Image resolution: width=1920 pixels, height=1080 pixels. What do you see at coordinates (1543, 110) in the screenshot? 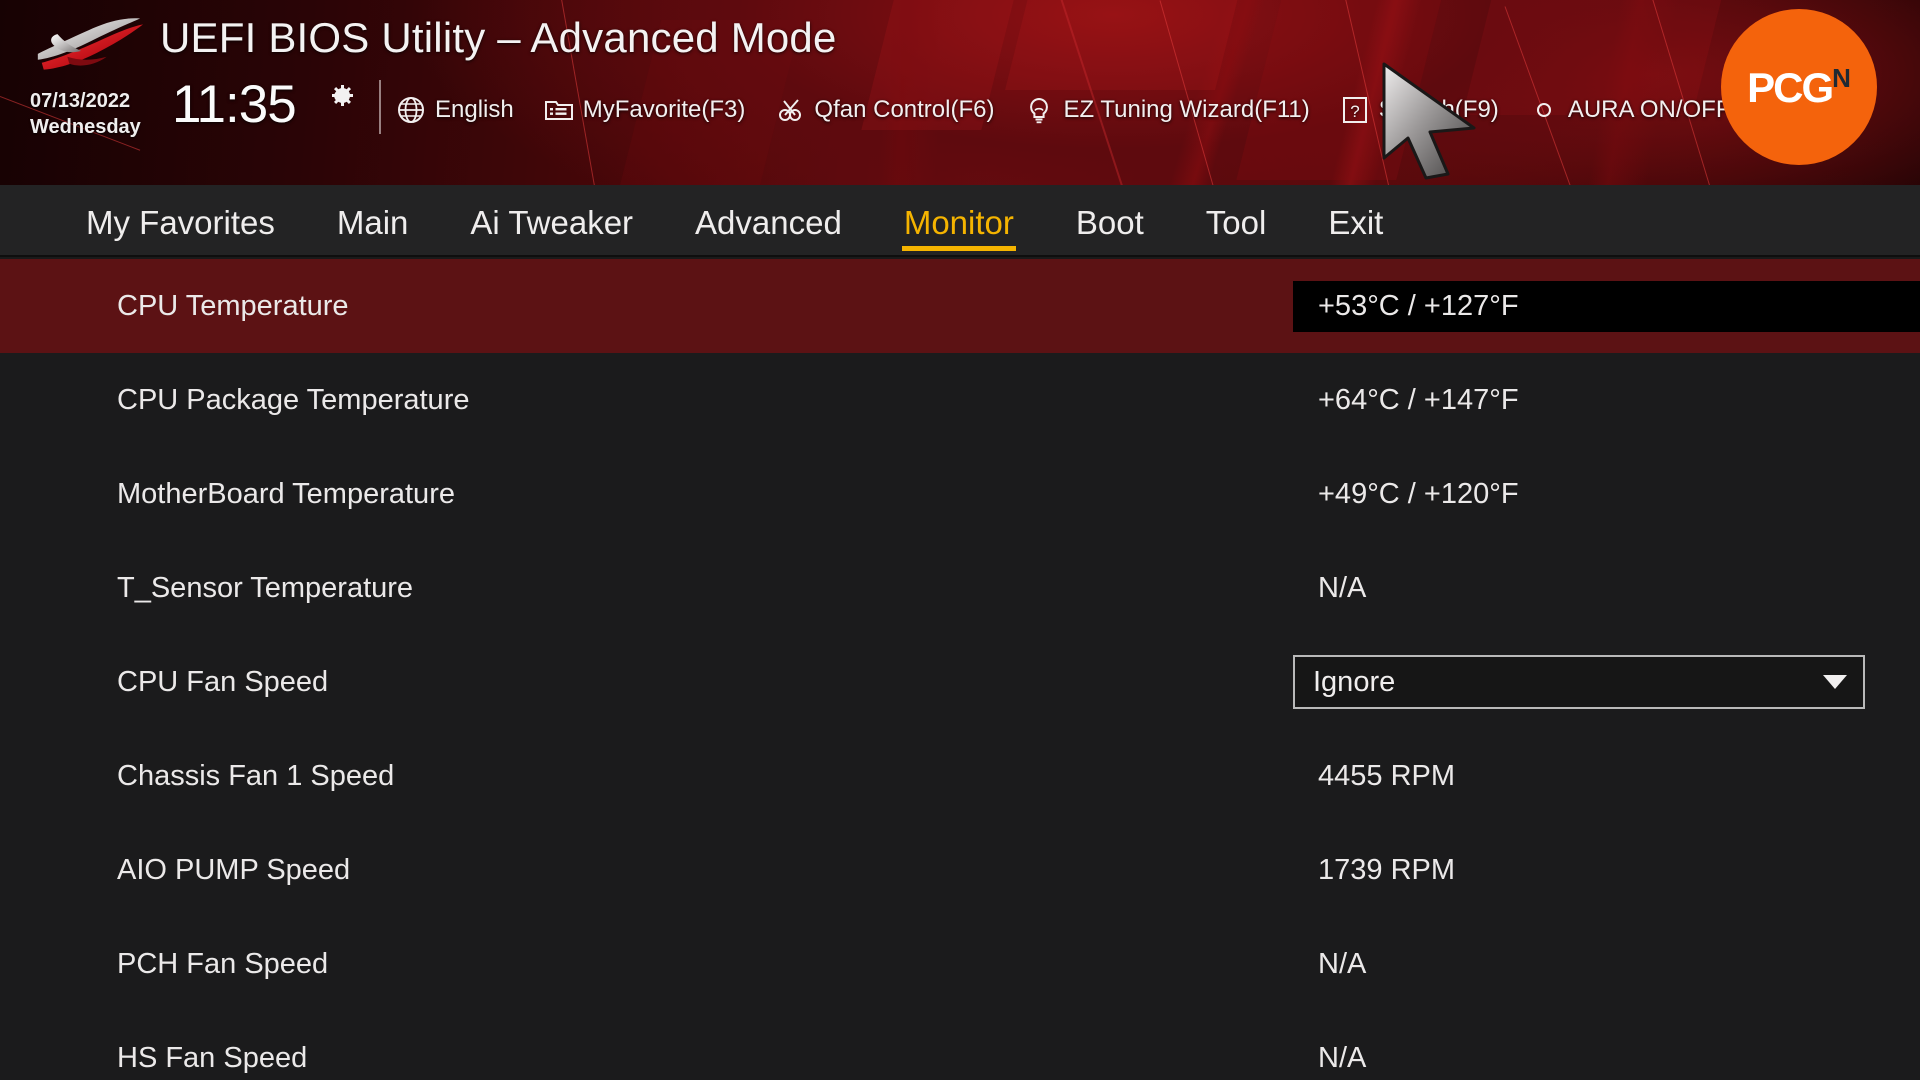
I see `aura-icon` at bounding box center [1543, 110].